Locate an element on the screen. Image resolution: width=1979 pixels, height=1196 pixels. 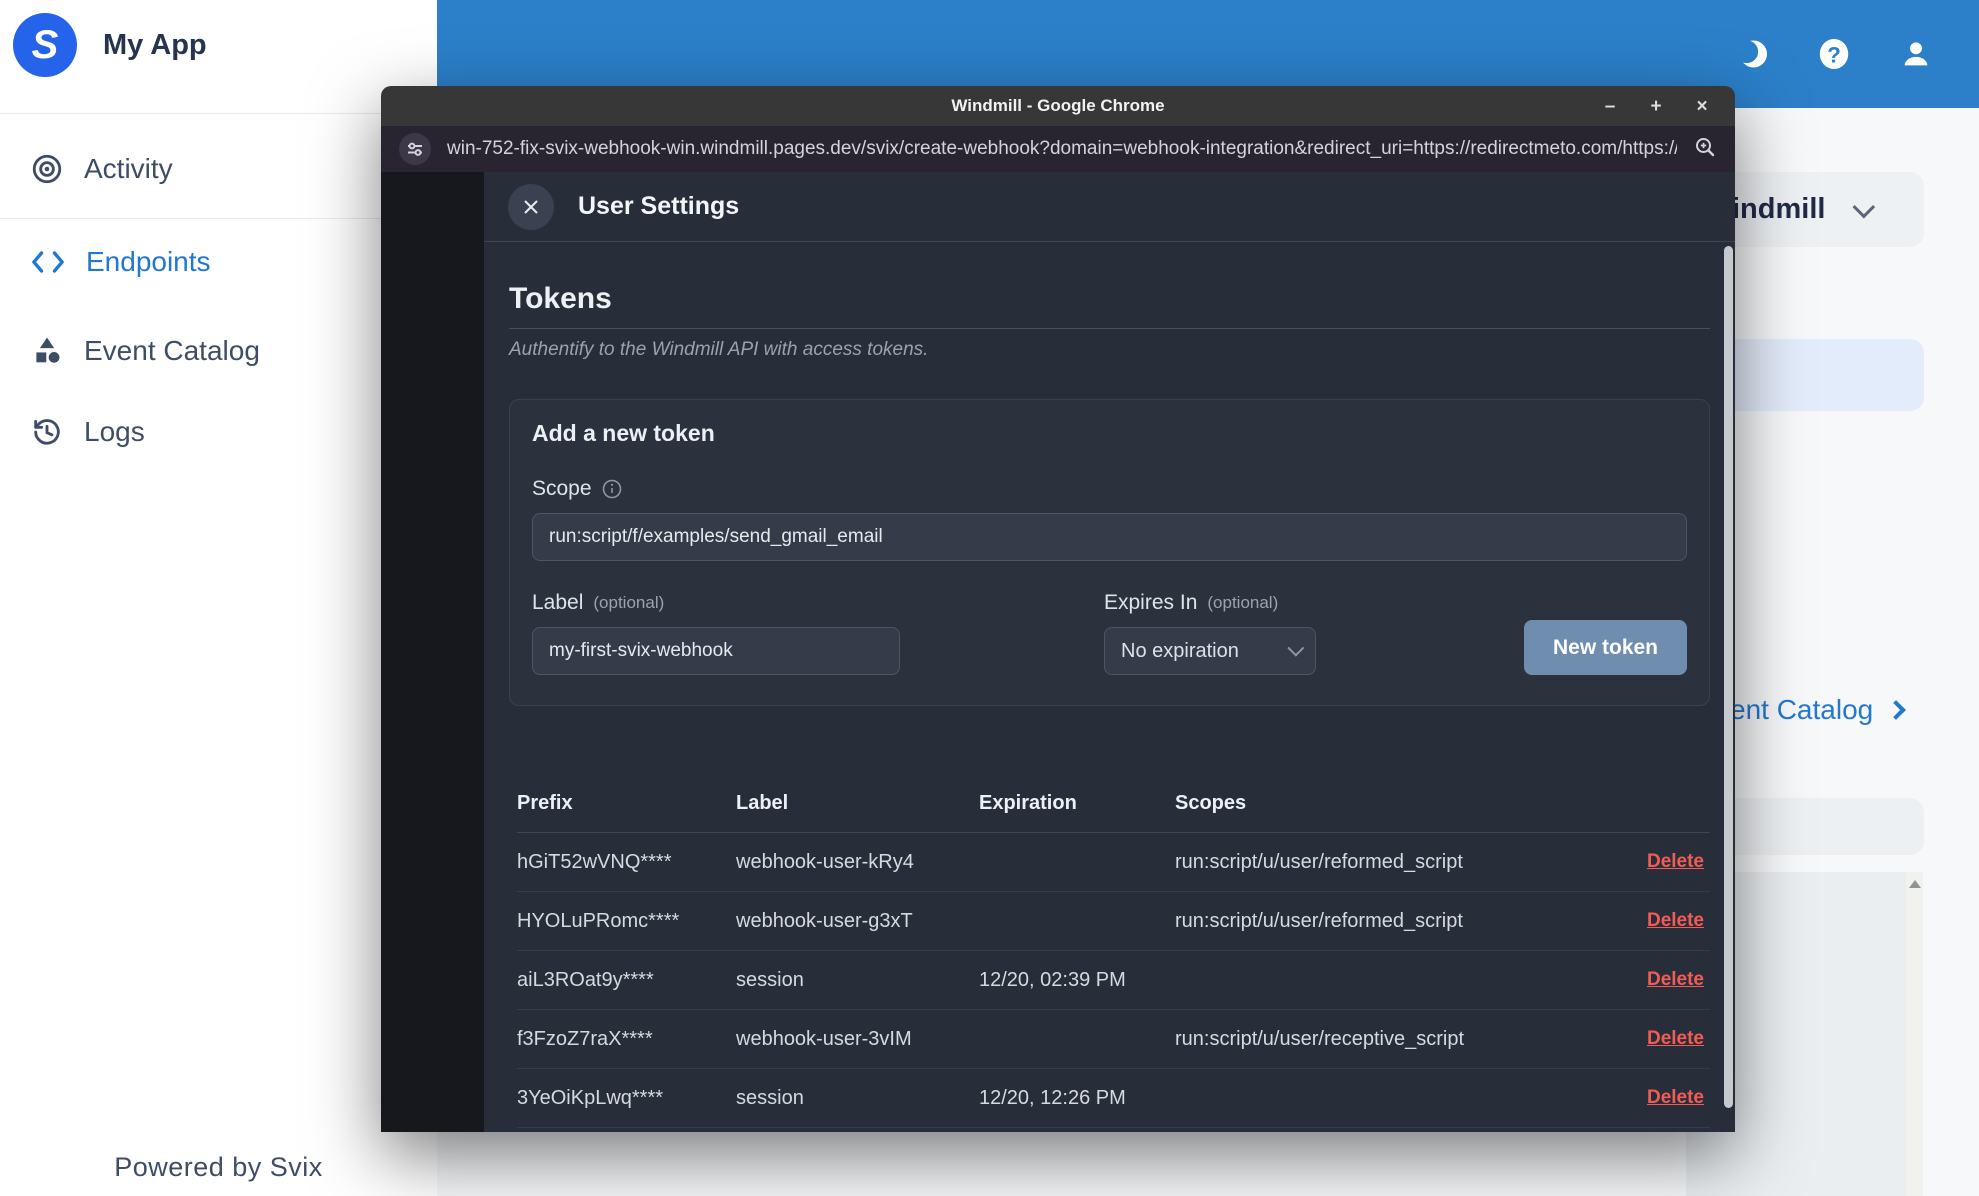
tune-icon is located at coordinates (415, 149).